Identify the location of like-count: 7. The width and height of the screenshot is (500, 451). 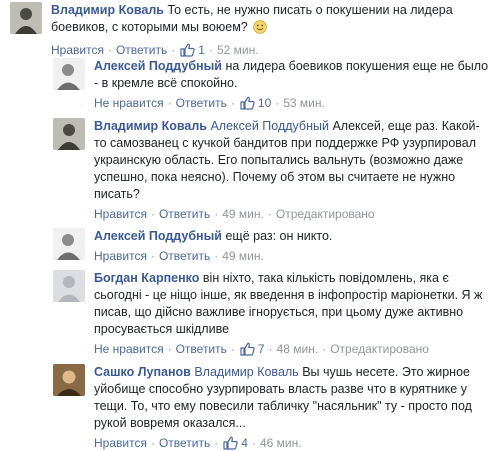
(261, 349).